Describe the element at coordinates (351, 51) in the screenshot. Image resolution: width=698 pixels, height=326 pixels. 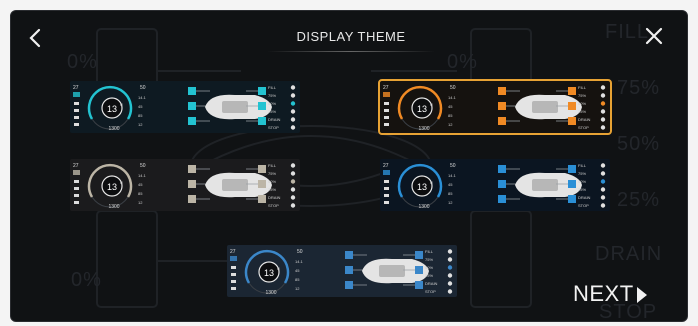
I see `title-underline` at that location.